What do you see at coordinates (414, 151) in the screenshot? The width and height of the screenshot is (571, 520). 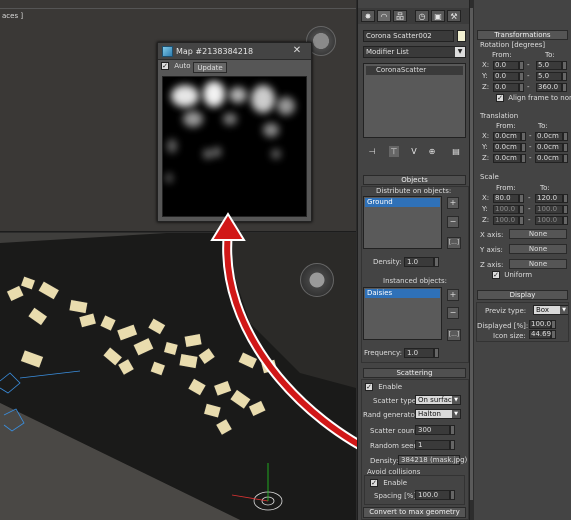 I see `make-unique-icon: V` at bounding box center [414, 151].